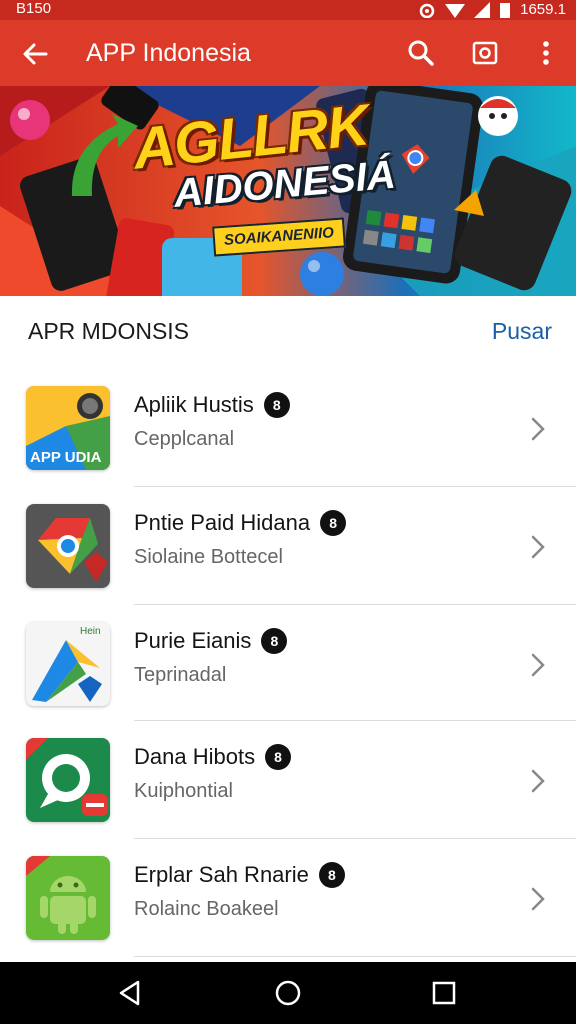 Image resolution: width=576 pixels, height=1024 pixels. What do you see at coordinates (421, 53) in the screenshot?
I see `search-icon` at bounding box center [421, 53].